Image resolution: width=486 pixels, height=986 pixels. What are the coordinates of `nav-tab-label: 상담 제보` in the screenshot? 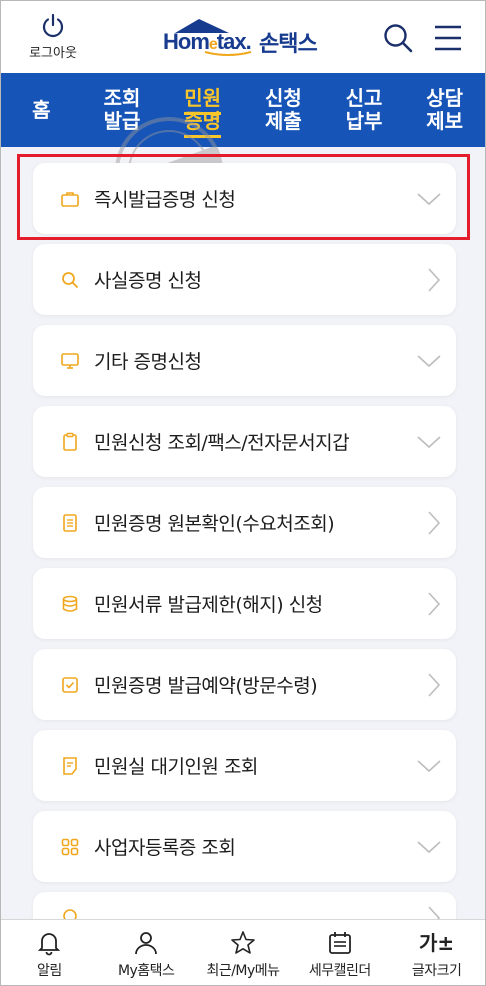 It's located at (445, 109).